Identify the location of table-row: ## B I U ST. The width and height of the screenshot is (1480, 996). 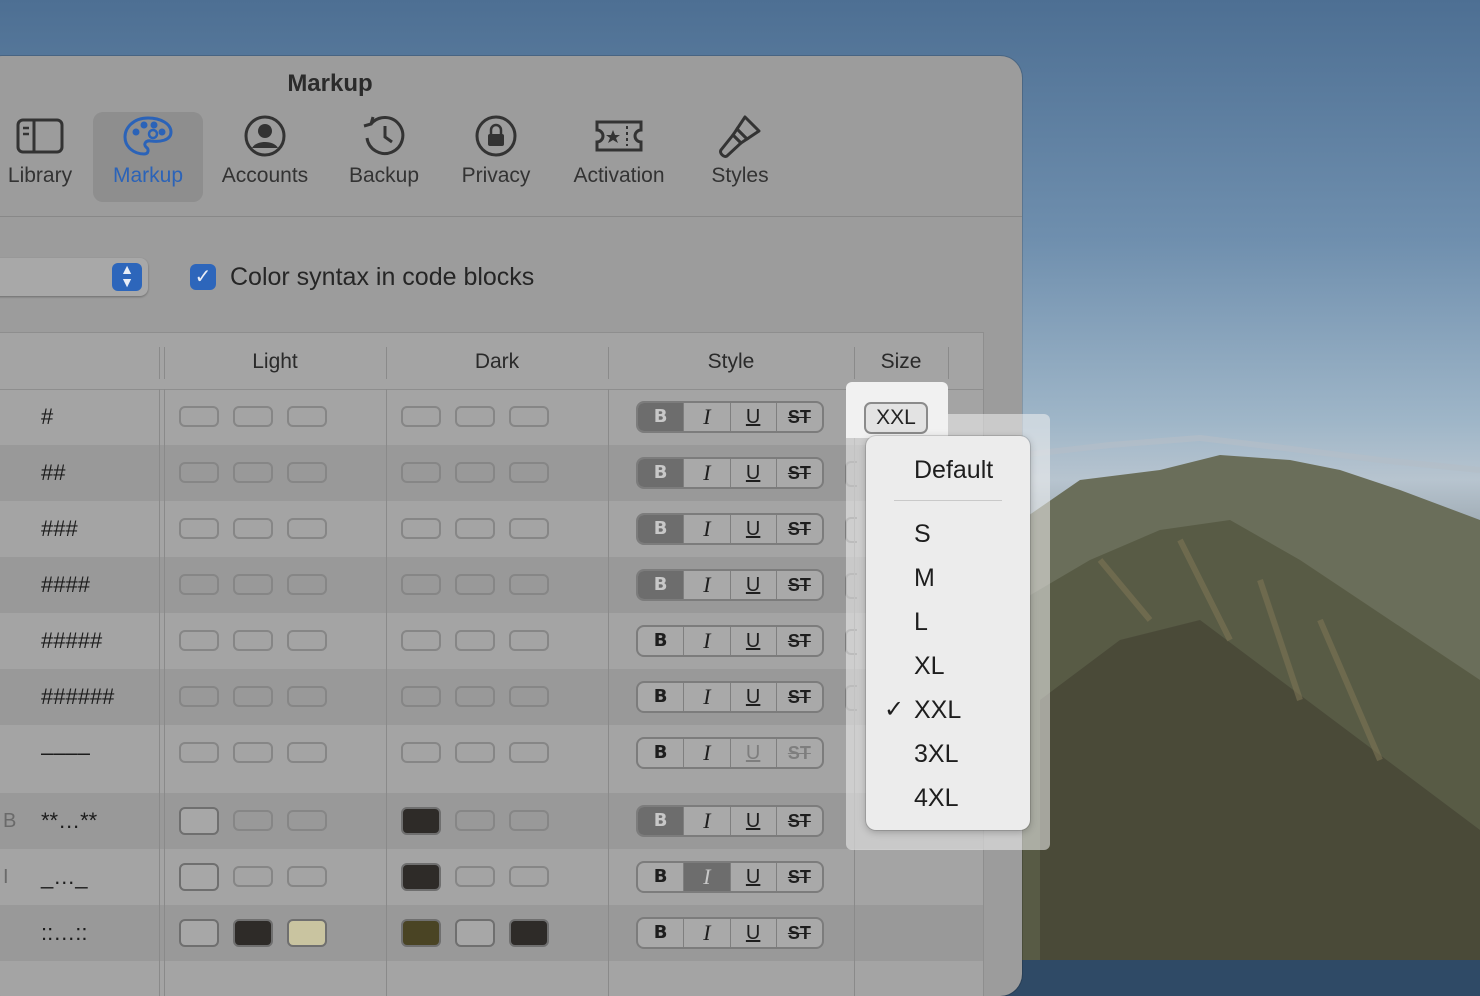
(491, 473).